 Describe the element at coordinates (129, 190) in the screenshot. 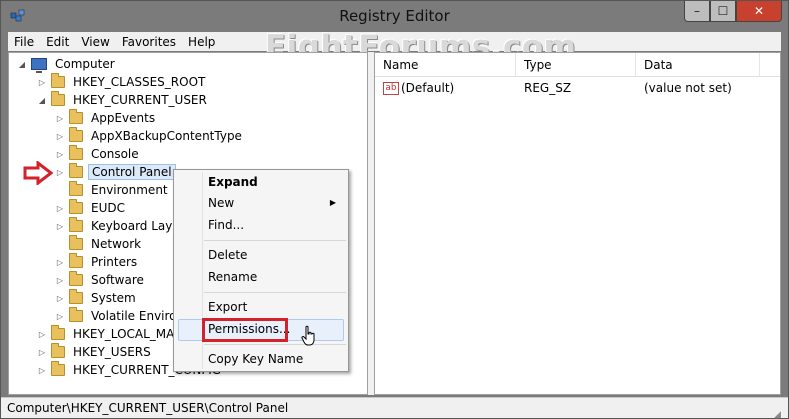

I see `tree-label: Environment` at that location.